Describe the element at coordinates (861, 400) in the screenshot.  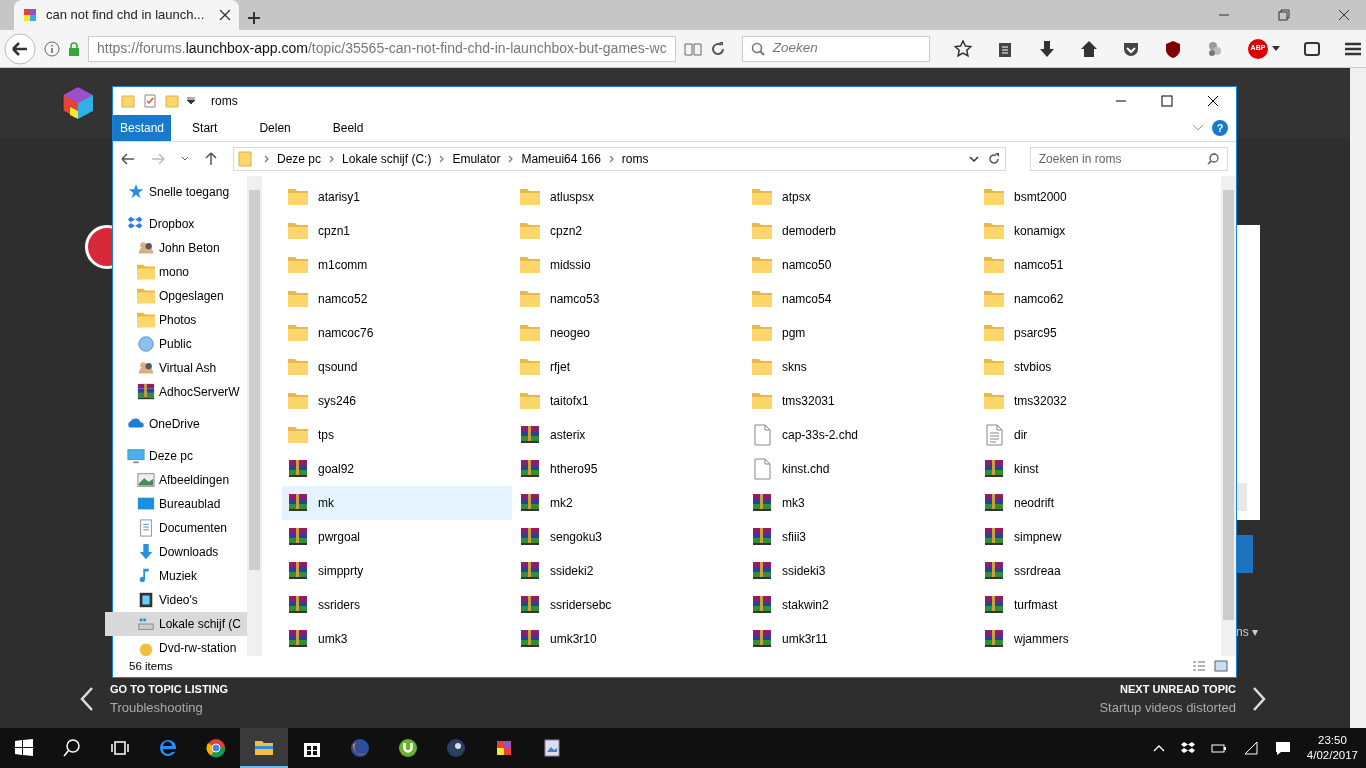
I see `file-item: tms32031` at that location.